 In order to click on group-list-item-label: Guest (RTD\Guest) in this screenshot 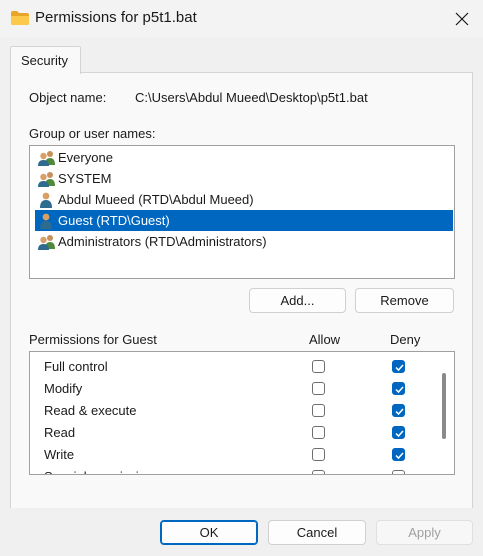, I will do `click(114, 220)`.